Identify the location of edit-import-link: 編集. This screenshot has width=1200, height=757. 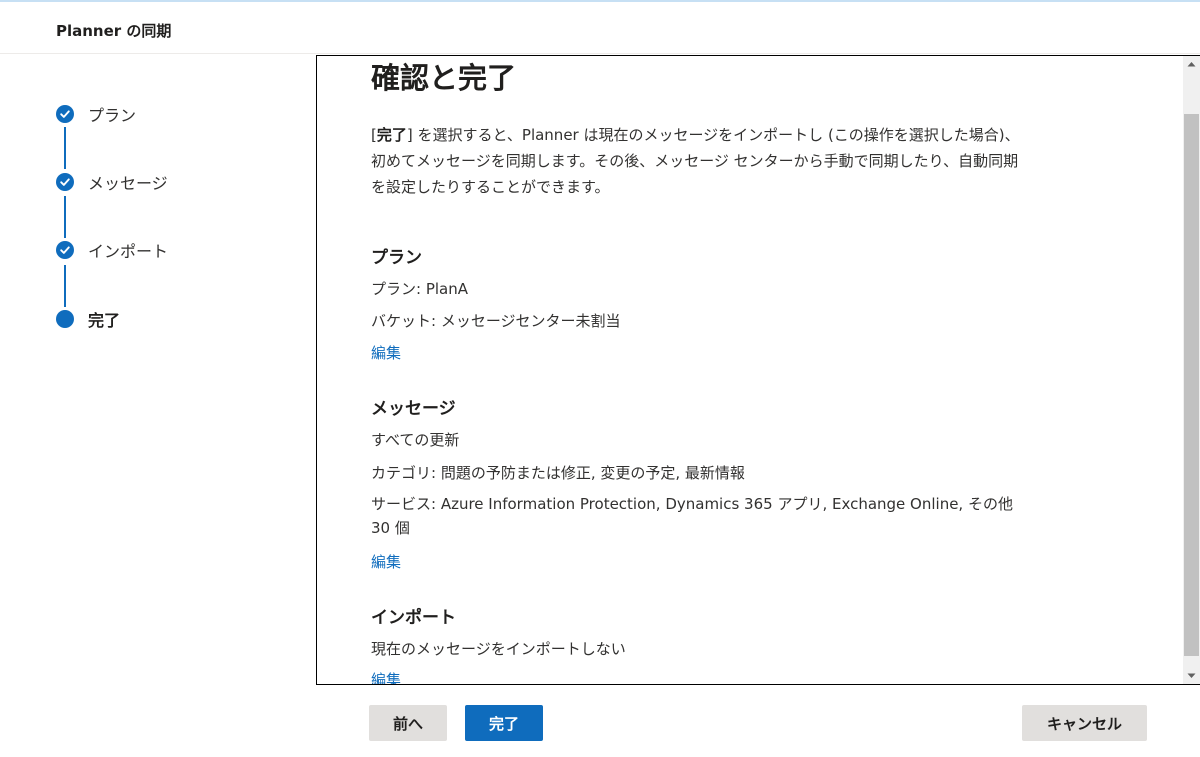
(386, 676).